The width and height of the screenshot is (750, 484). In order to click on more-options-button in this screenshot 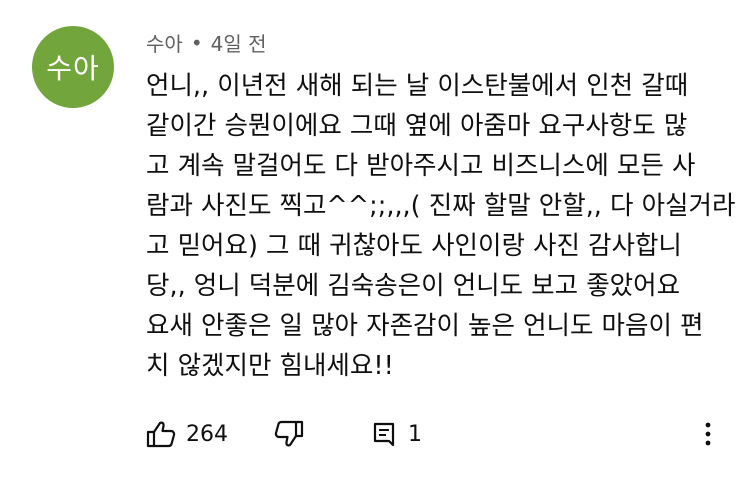, I will do `click(708, 434)`.